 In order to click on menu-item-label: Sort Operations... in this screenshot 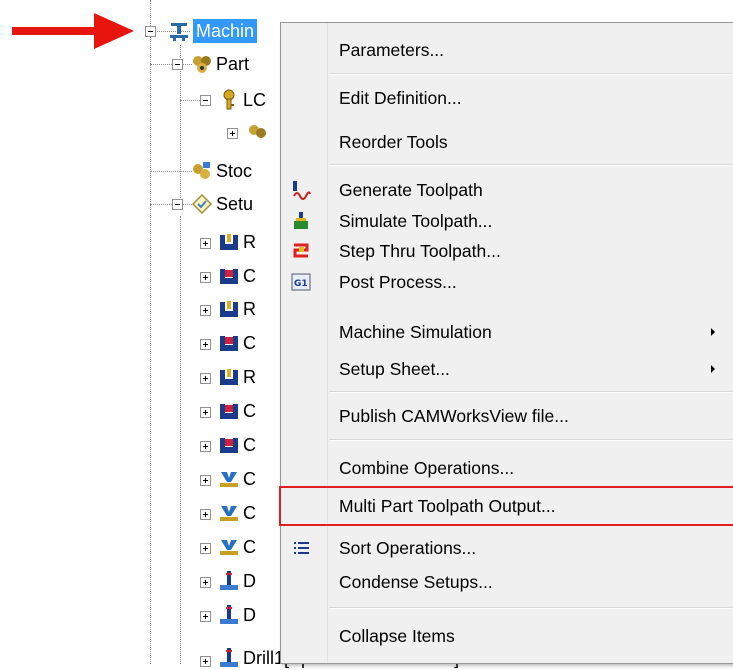, I will do `click(408, 548)`.